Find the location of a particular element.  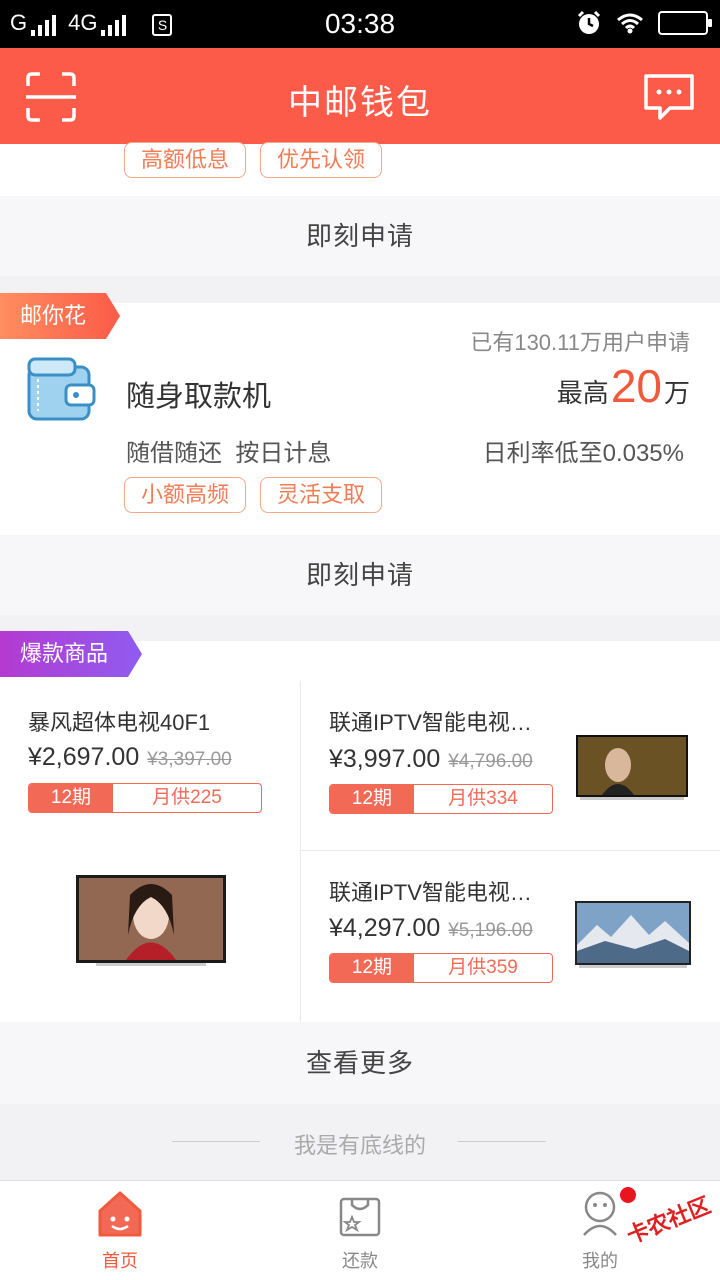

divider is located at coordinates (502, 1141).